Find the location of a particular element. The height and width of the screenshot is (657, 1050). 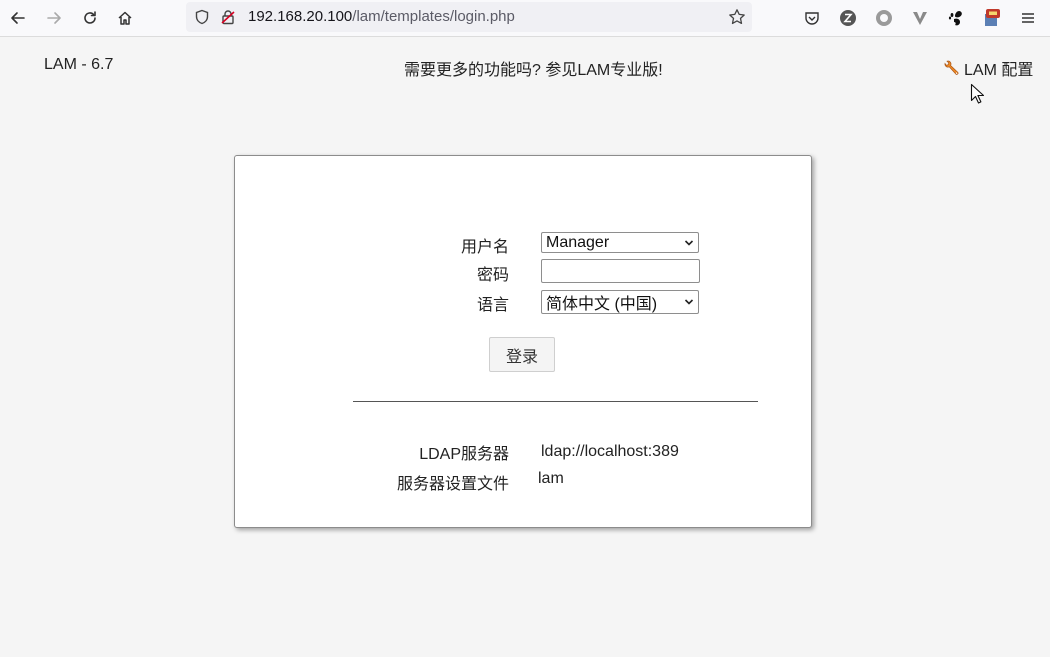

url-path: /lam/templates/login.php is located at coordinates (433, 16).